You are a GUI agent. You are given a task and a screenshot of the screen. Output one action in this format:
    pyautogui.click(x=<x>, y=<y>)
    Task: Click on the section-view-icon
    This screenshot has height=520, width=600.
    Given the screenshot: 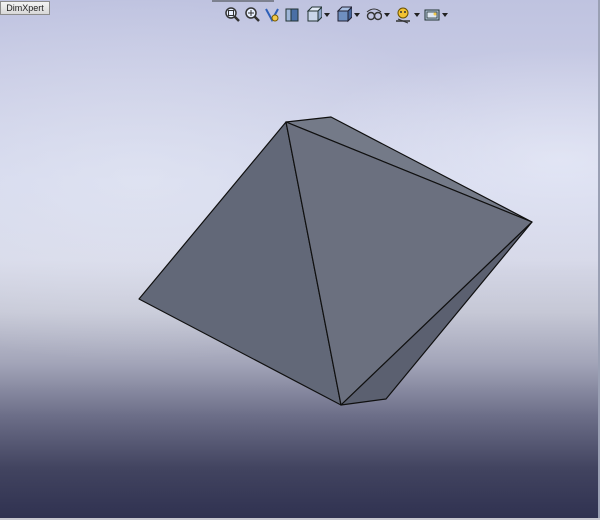 What is the action you would take?
    pyautogui.click(x=292, y=15)
    